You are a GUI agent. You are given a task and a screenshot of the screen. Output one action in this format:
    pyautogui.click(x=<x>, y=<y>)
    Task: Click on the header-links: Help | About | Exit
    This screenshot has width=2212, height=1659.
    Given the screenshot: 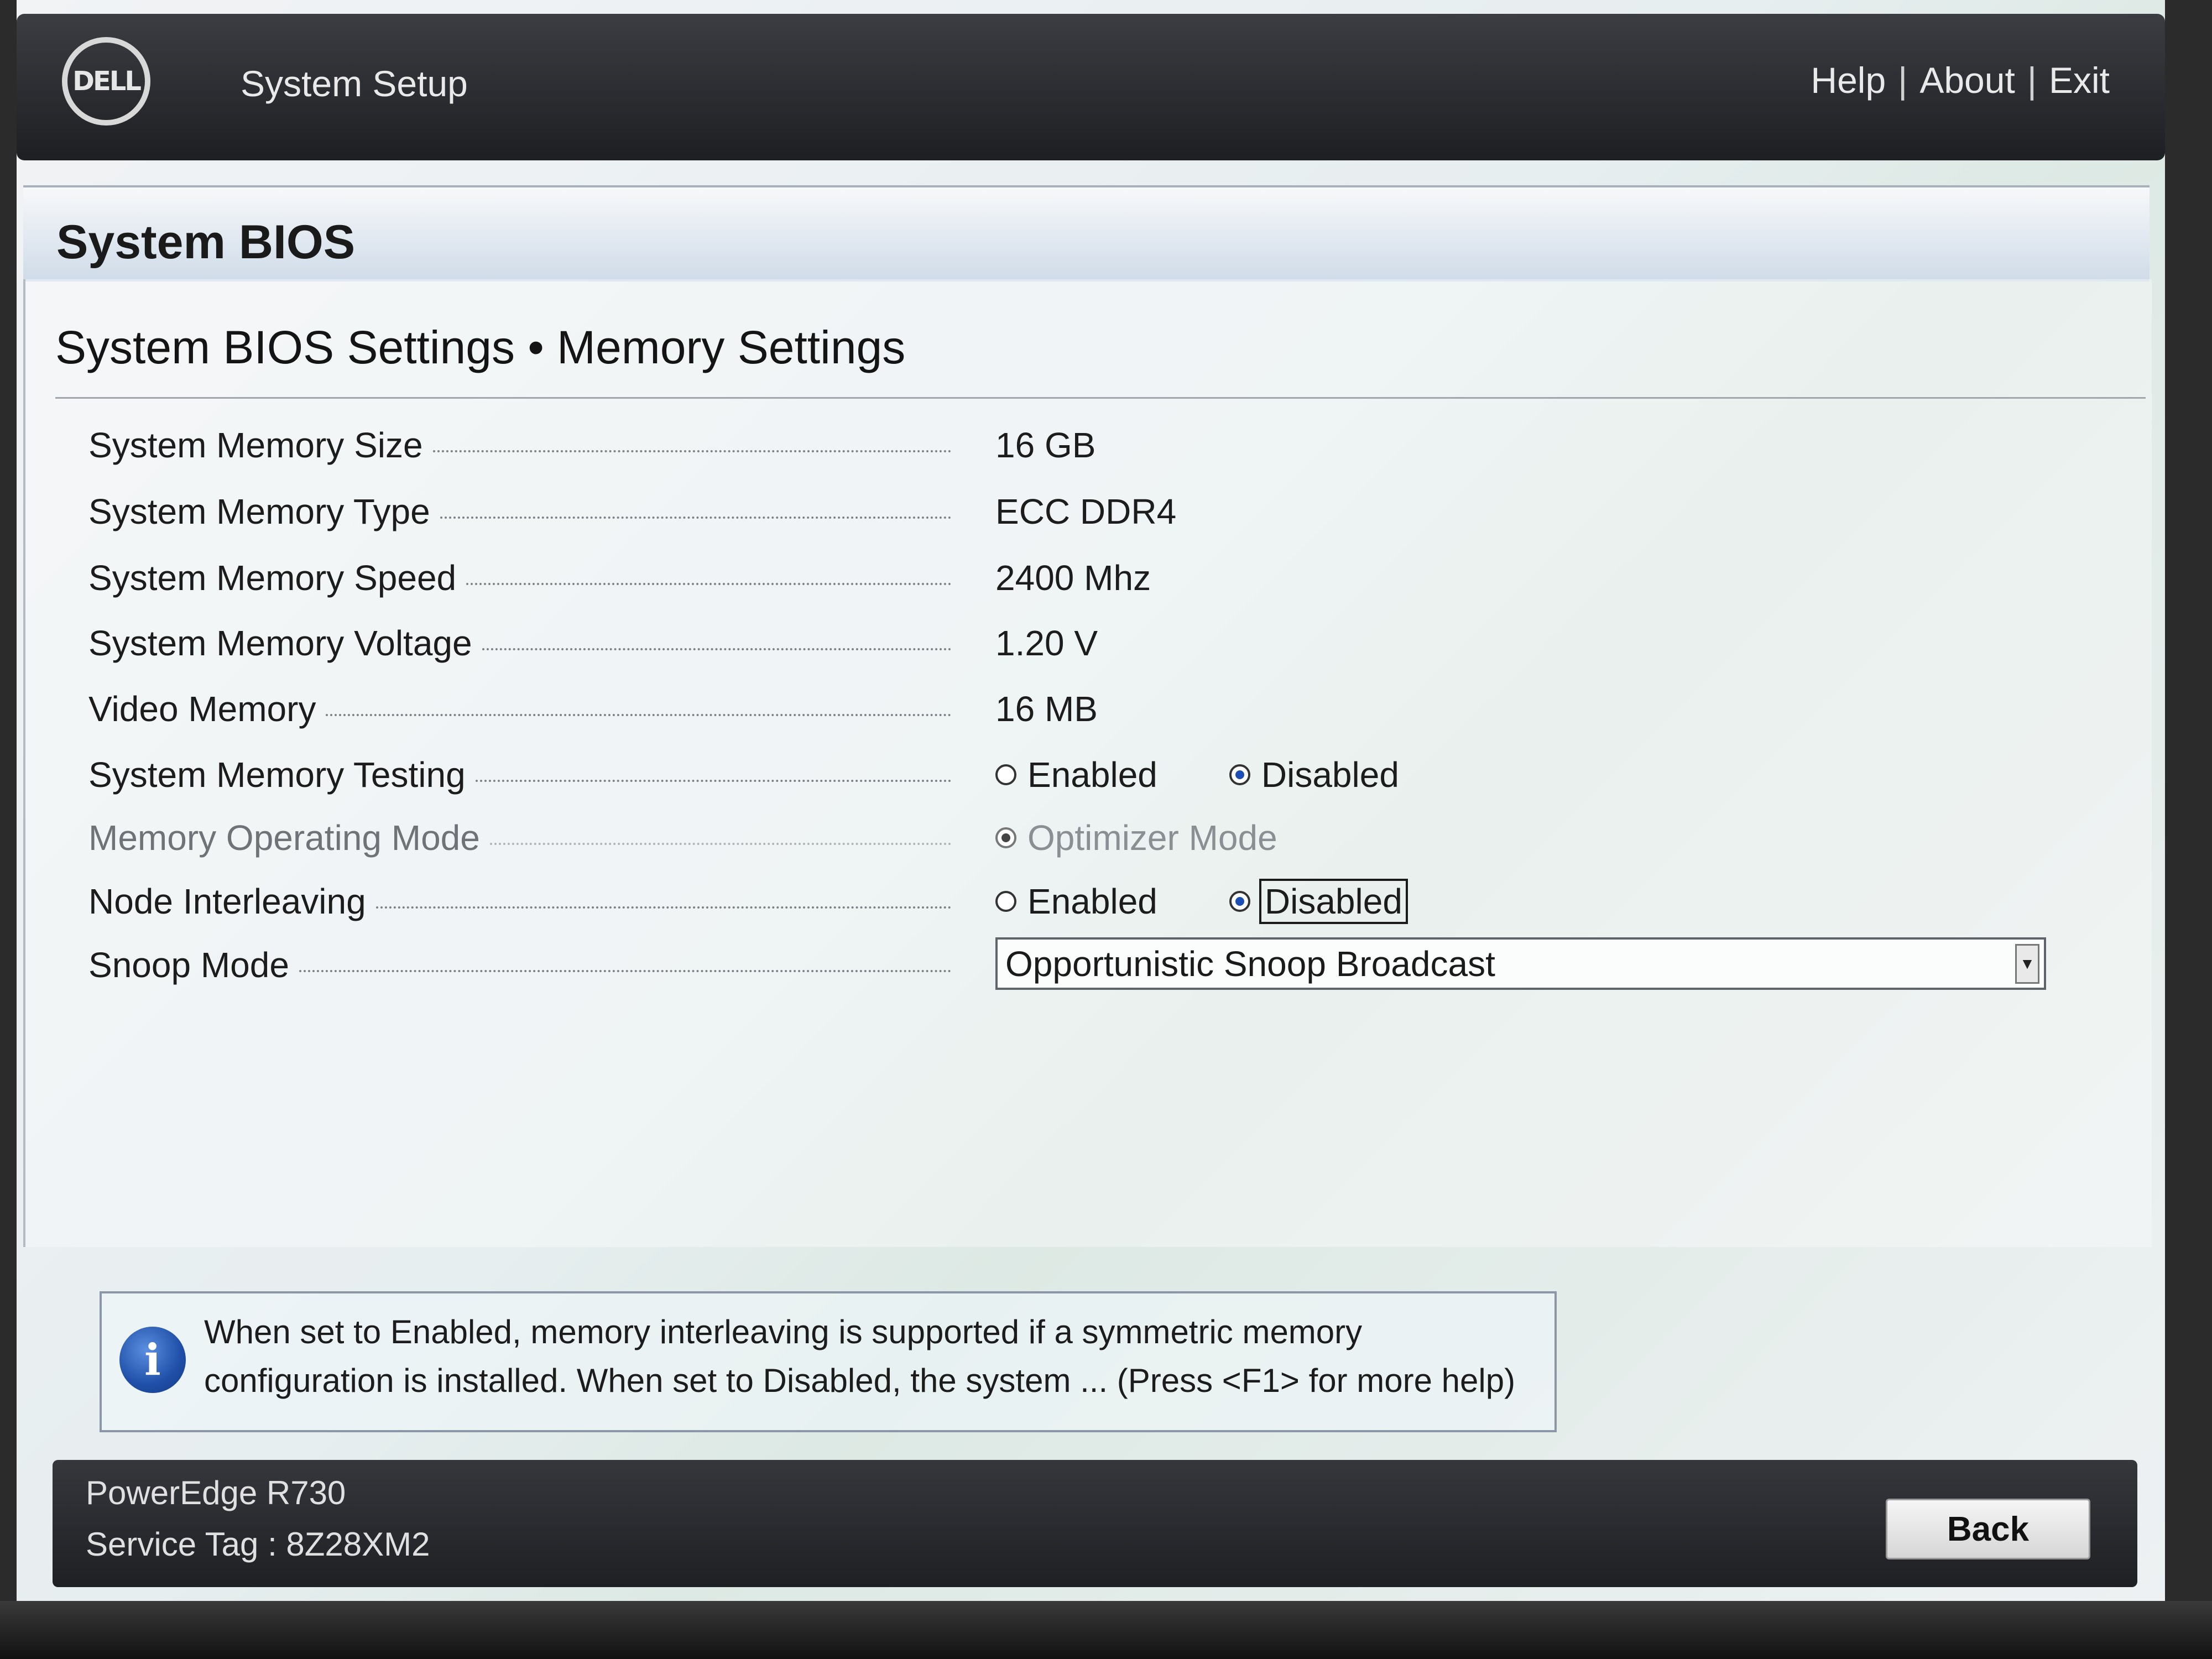 What is the action you would take?
    pyautogui.click(x=1961, y=80)
    